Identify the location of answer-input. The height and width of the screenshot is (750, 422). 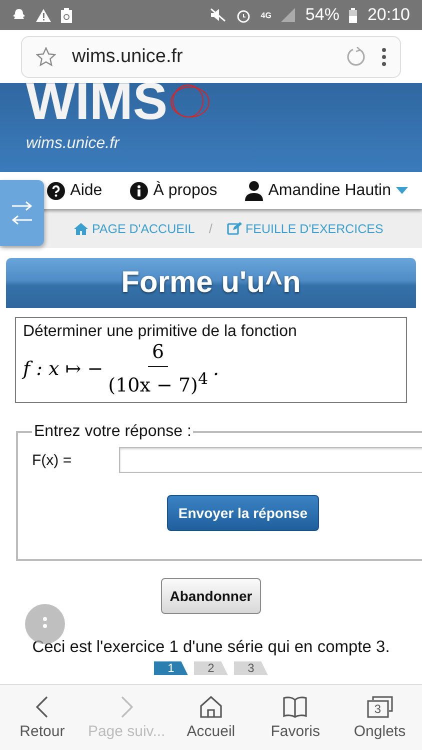
(270, 460).